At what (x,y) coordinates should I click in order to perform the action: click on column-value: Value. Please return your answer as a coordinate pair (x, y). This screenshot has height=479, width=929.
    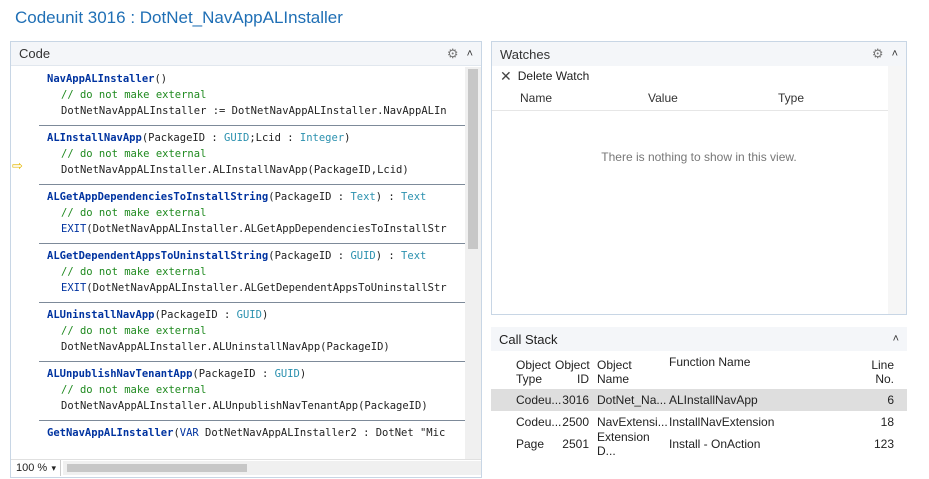
    Looking at the image, I should click on (687, 98).